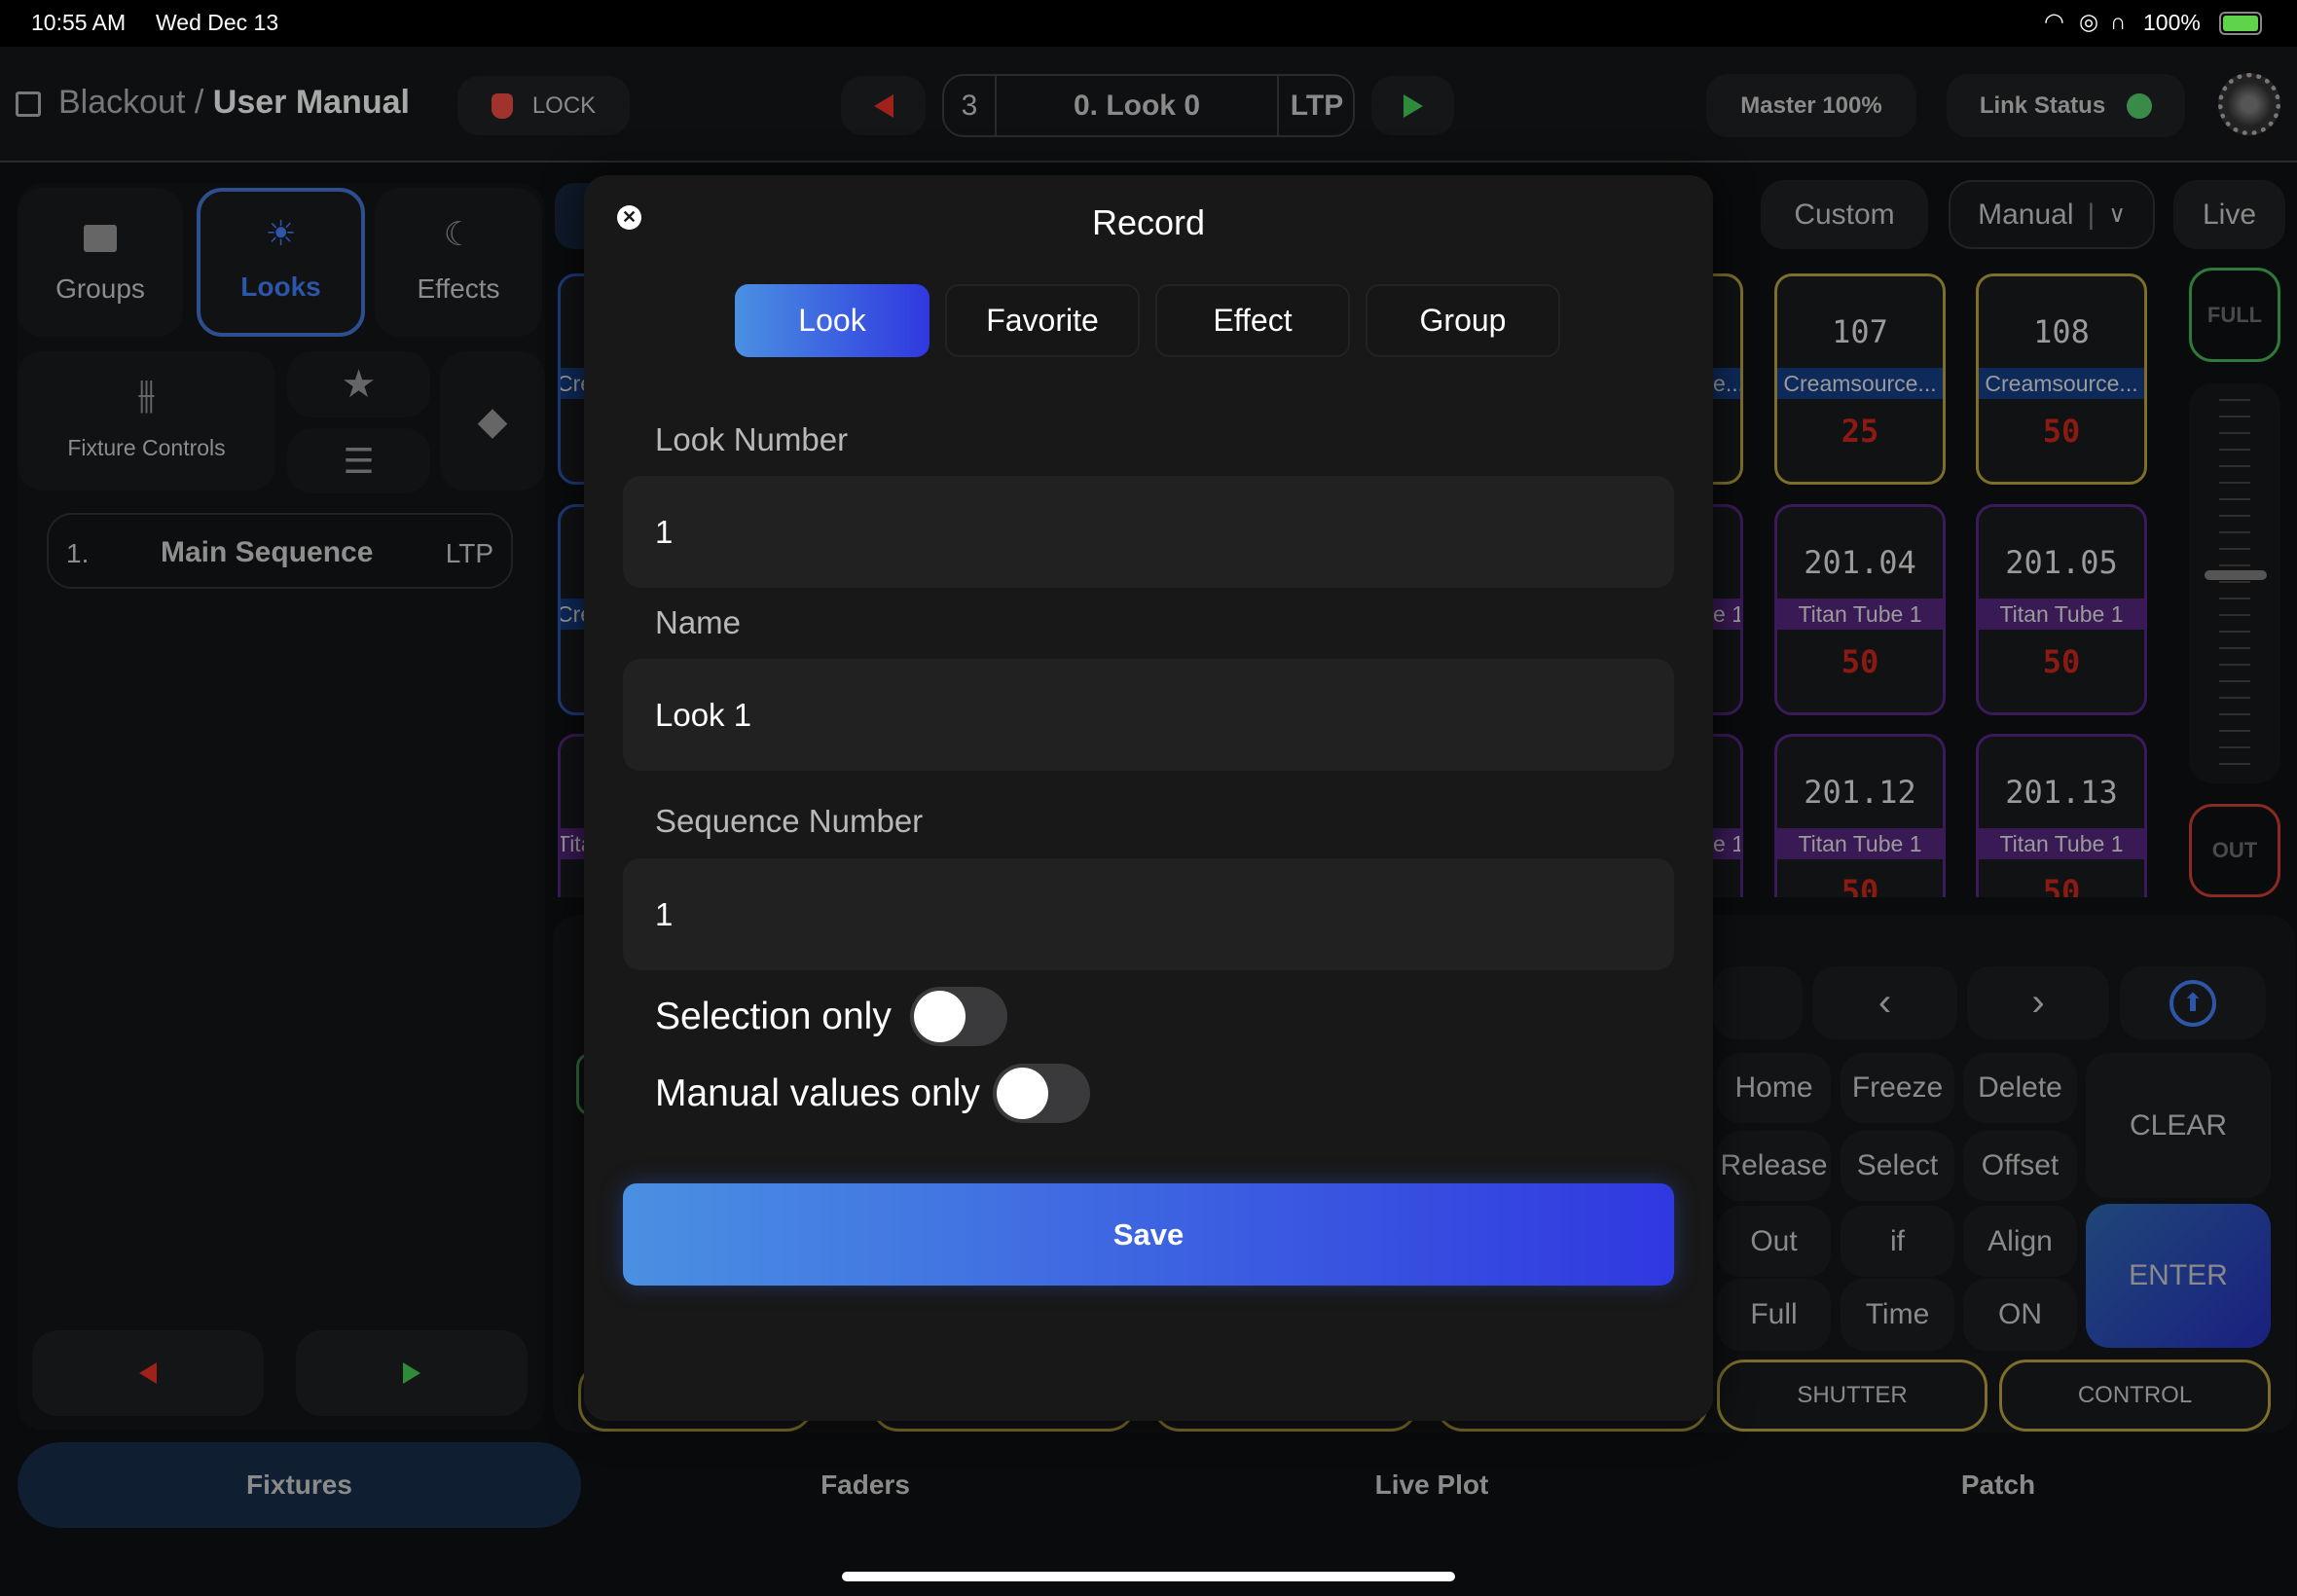 This screenshot has height=1596, width=2297. Describe the element at coordinates (78, 553) in the screenshot. I see `sequence-num: 1.` at that location.